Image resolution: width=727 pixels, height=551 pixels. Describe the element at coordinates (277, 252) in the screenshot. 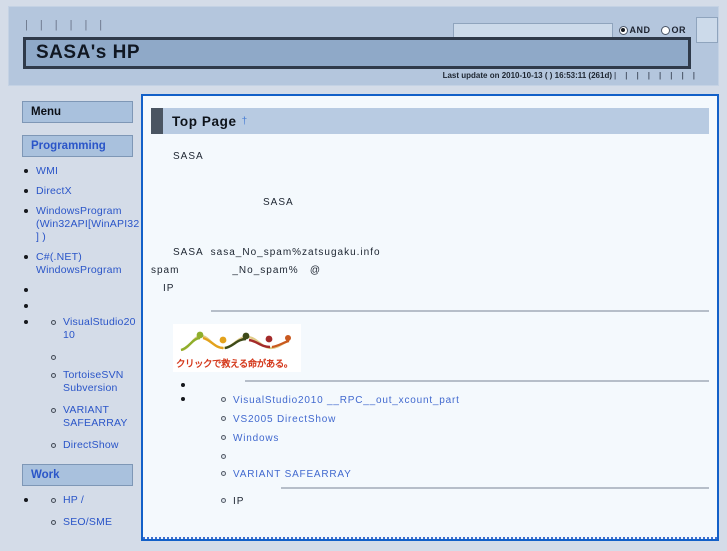

I see `mail-paragraph: SASA sasa_No_spam%zatsugaku.info` at that location.